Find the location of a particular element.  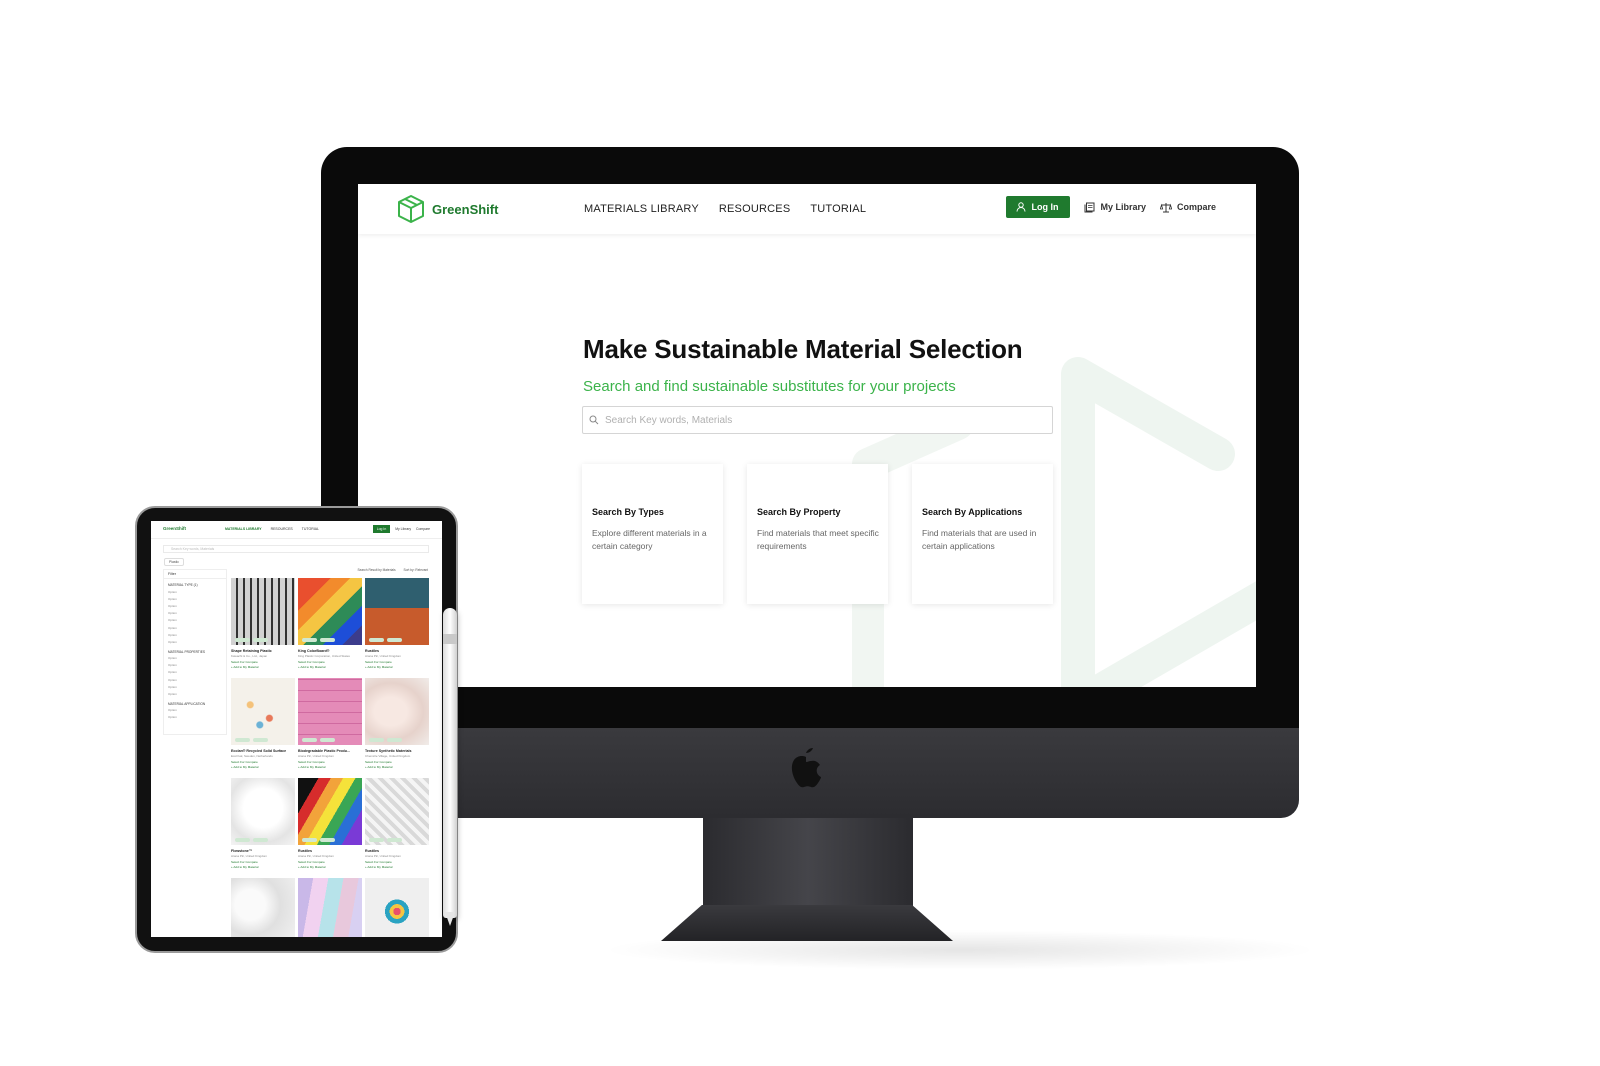

material-supplier: Arana Plc, United Kingdom is located at coordinates (249, 856).